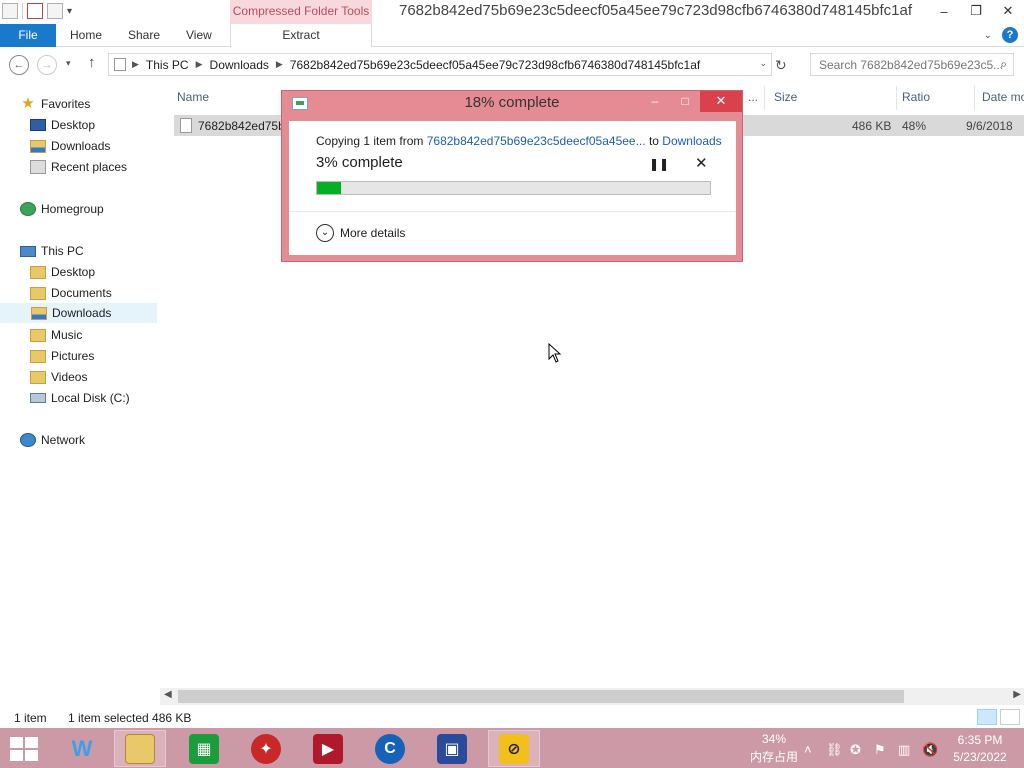 Image resolution: width=1024 pixels, height=768 pixels. What do you see at coordinates (834, 750) in the screenshot?
I see `tray-link-icon: ⛓` at bounding box center [834, 750].